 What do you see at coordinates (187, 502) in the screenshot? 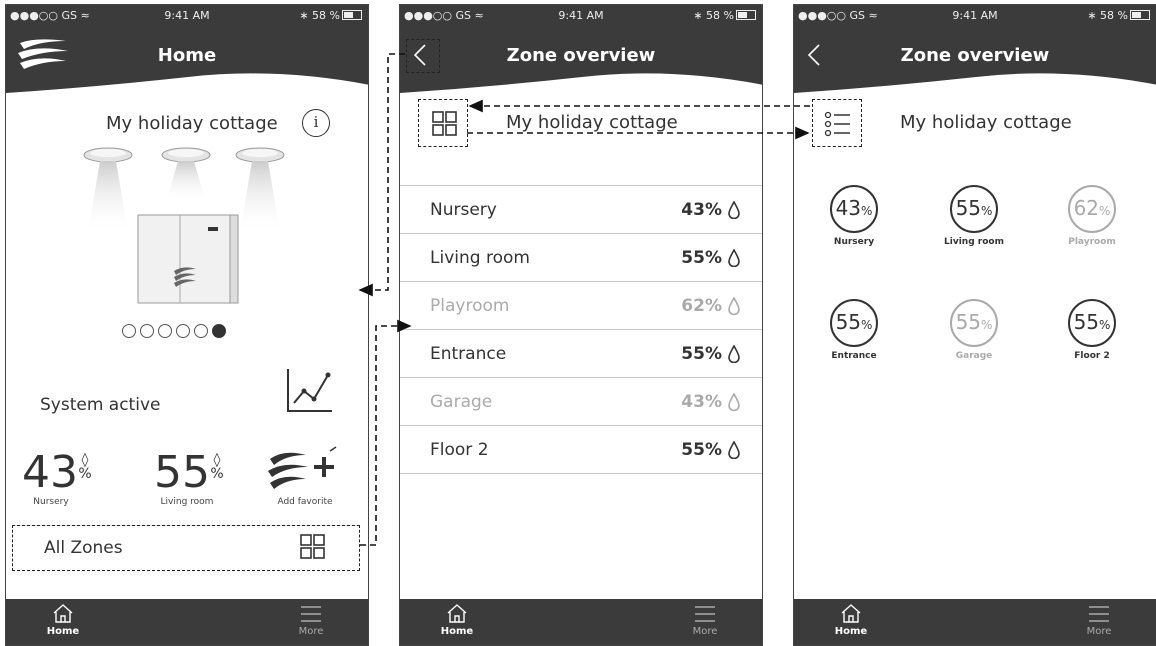
I see `favorite-living-room-label: Living room` at bounding box center [187, 502].